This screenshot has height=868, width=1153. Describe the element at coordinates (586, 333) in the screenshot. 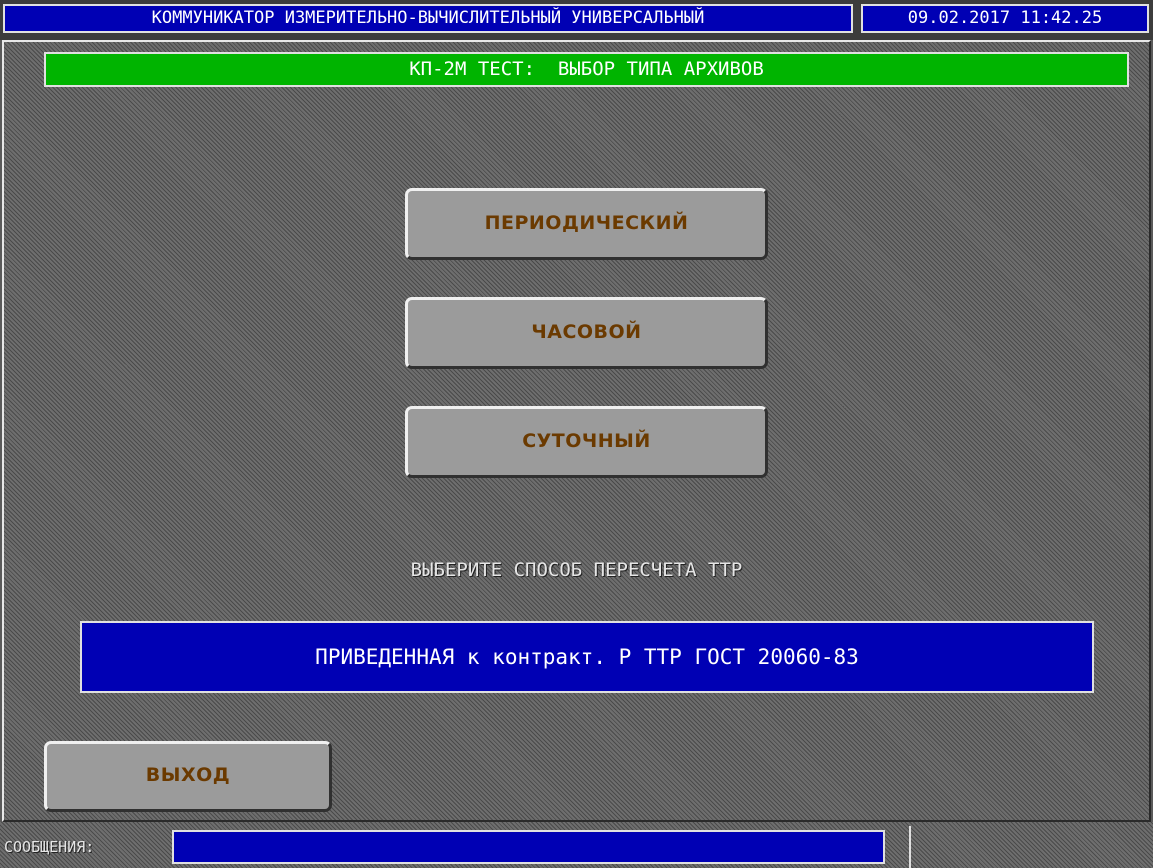

I see `hourly-archive-button: ЧАСОВОЙ` at that location.